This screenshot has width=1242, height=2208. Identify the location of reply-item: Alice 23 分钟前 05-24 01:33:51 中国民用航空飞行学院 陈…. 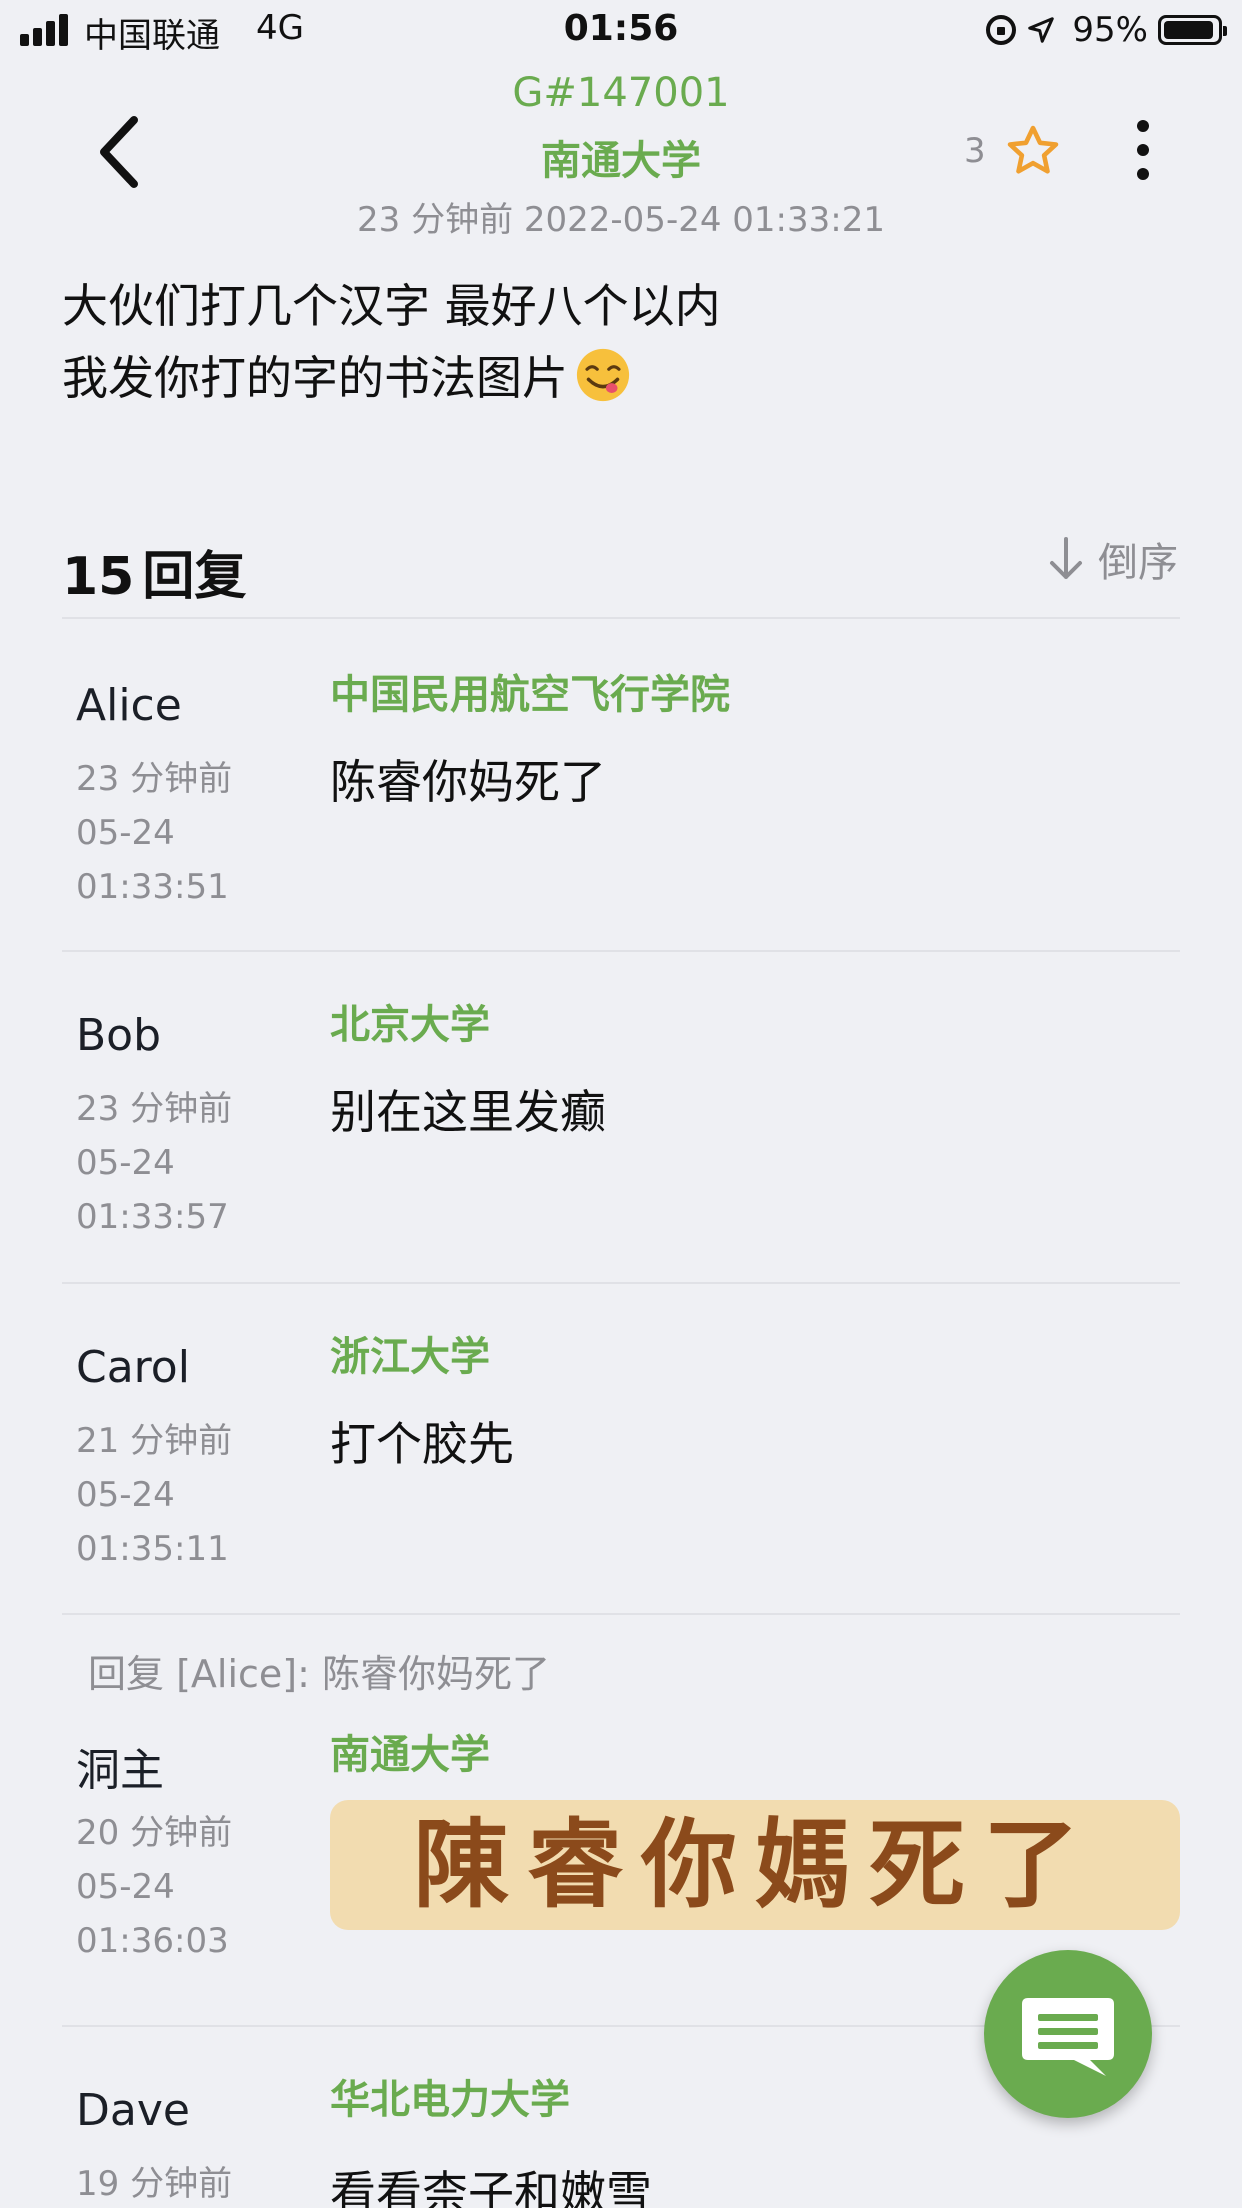
(621, 795).